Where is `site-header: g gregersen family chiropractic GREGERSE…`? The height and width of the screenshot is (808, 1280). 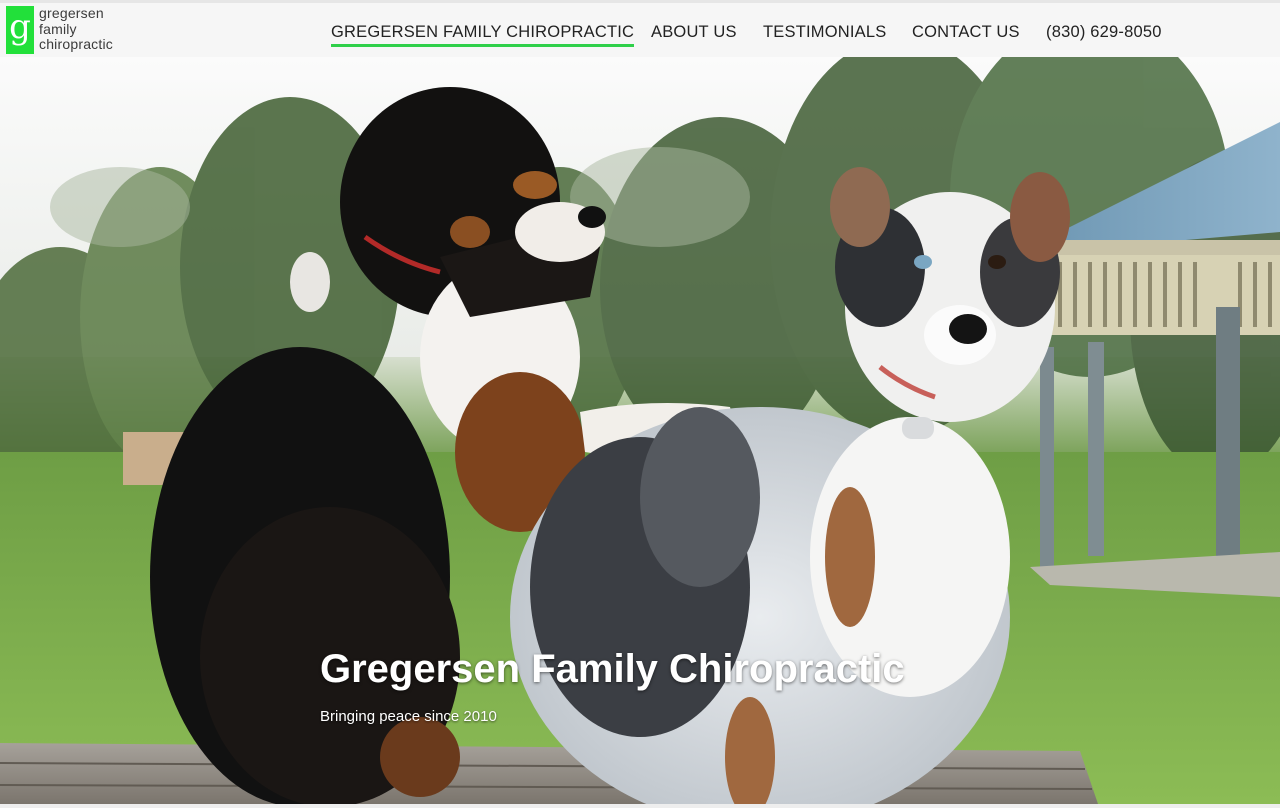 site-header: g gregersen family chiropractic GREGERSE… is located at coordinates (640, 28).